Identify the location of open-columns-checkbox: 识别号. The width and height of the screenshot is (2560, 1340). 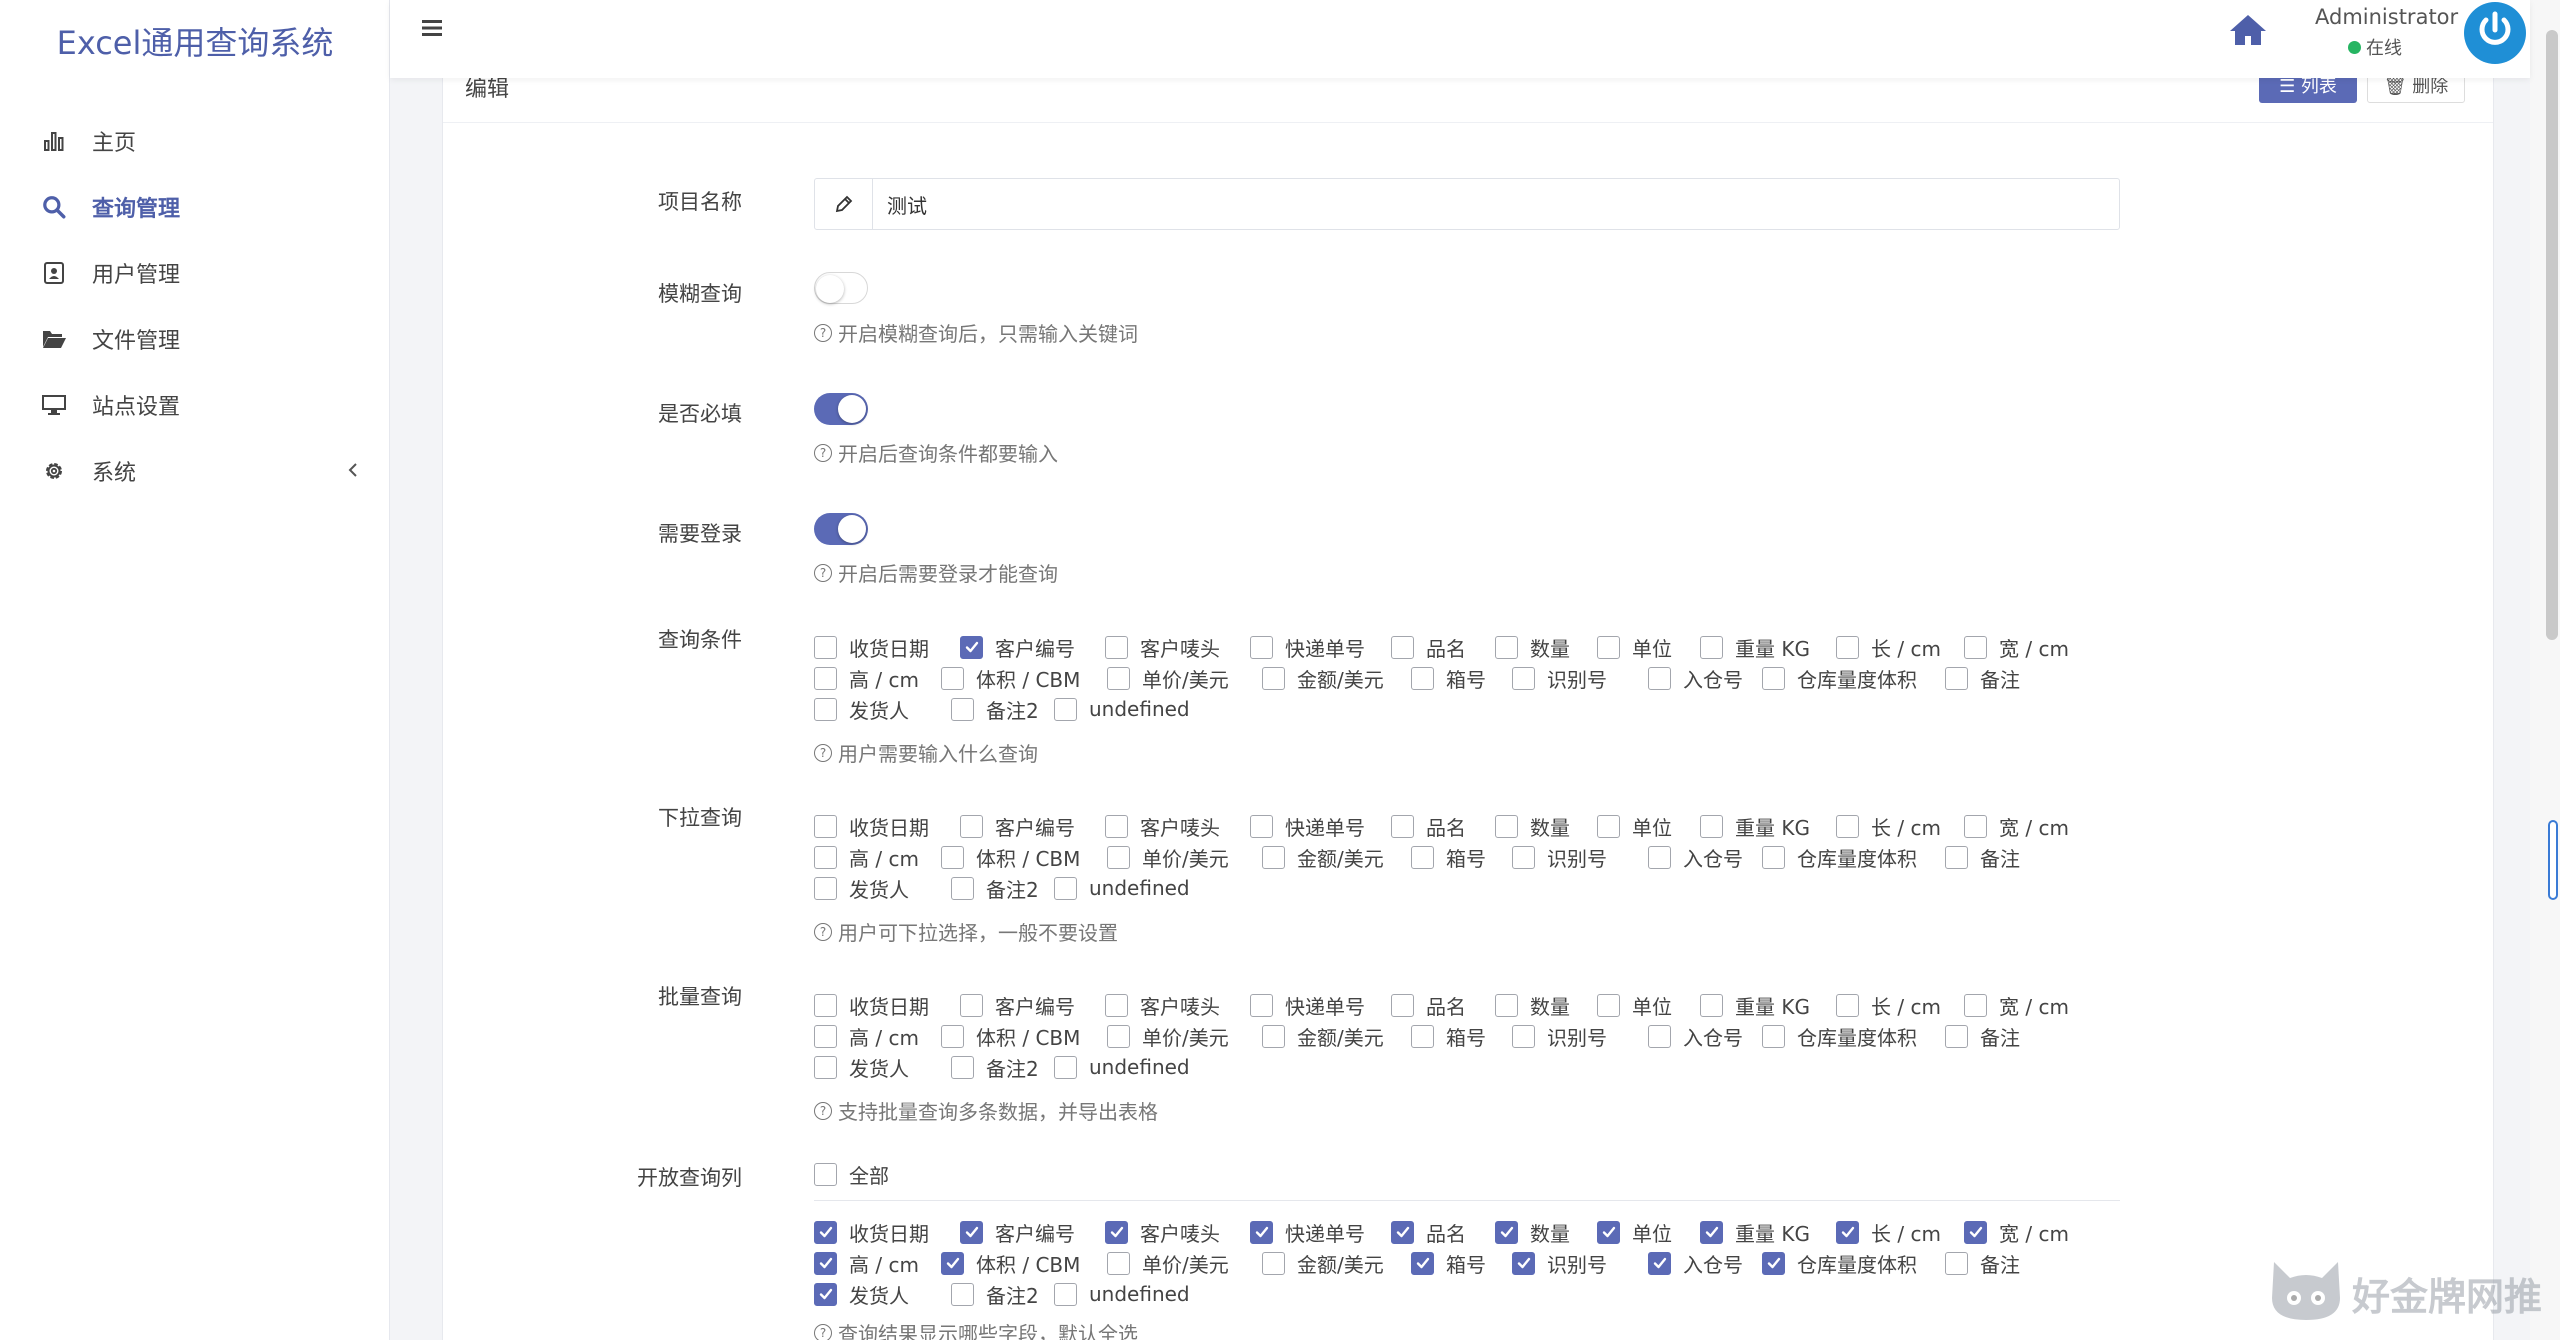
(1559, 1263).